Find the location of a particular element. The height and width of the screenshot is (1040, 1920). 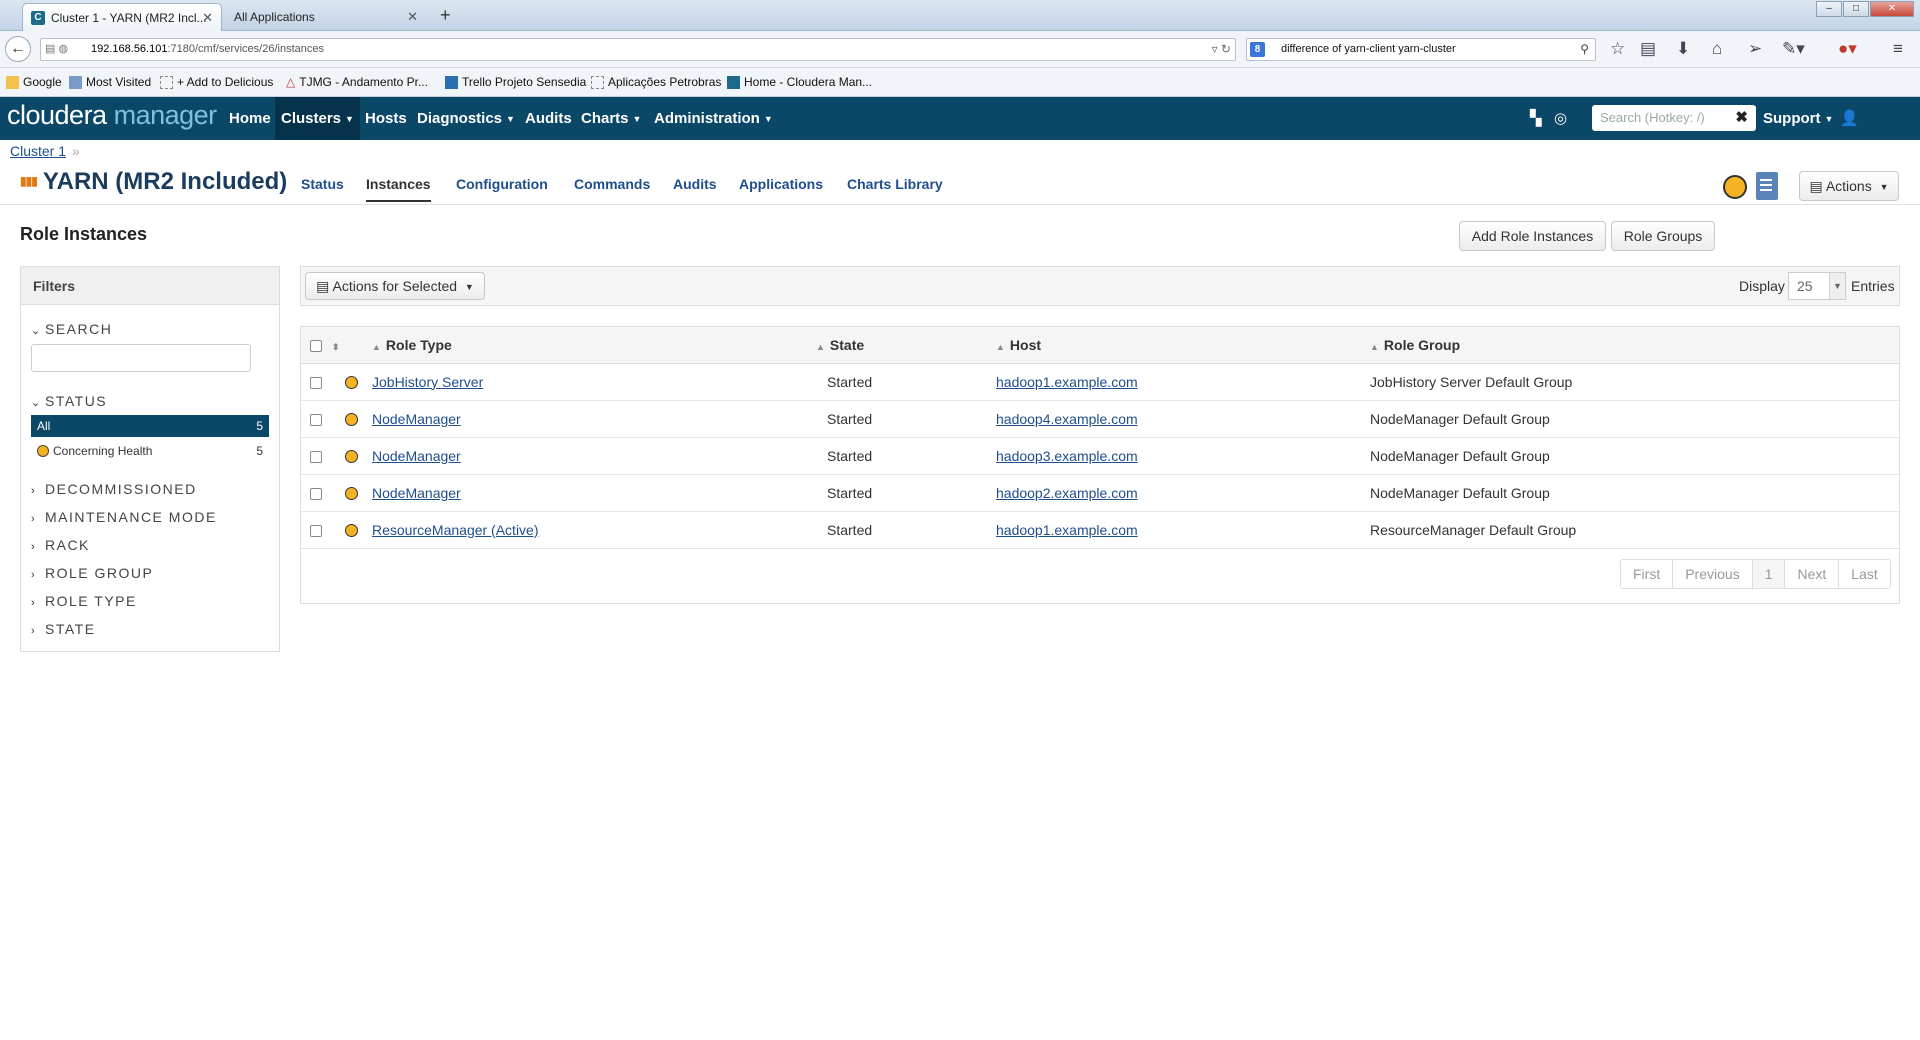

nav-home: Home is located at coordinates (250, 118).